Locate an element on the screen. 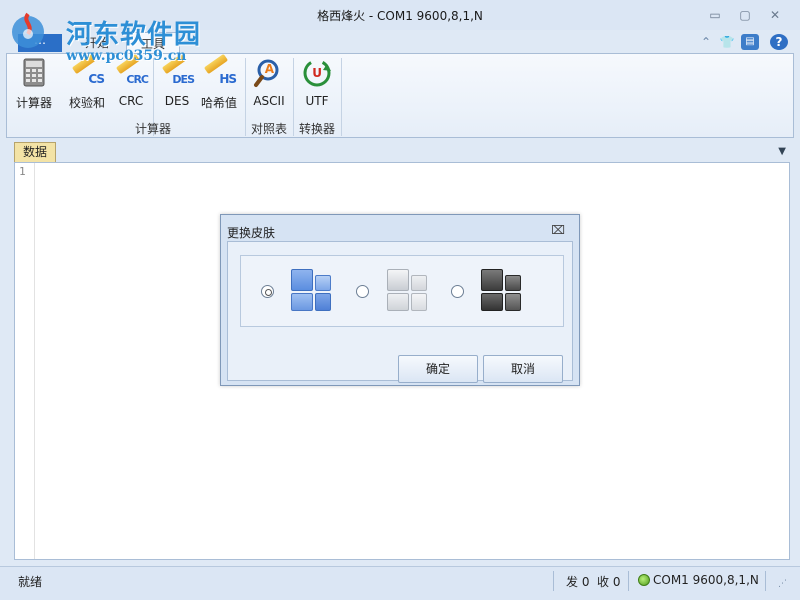  hash-label: 哈希值 is located at coordinates (218, 103).